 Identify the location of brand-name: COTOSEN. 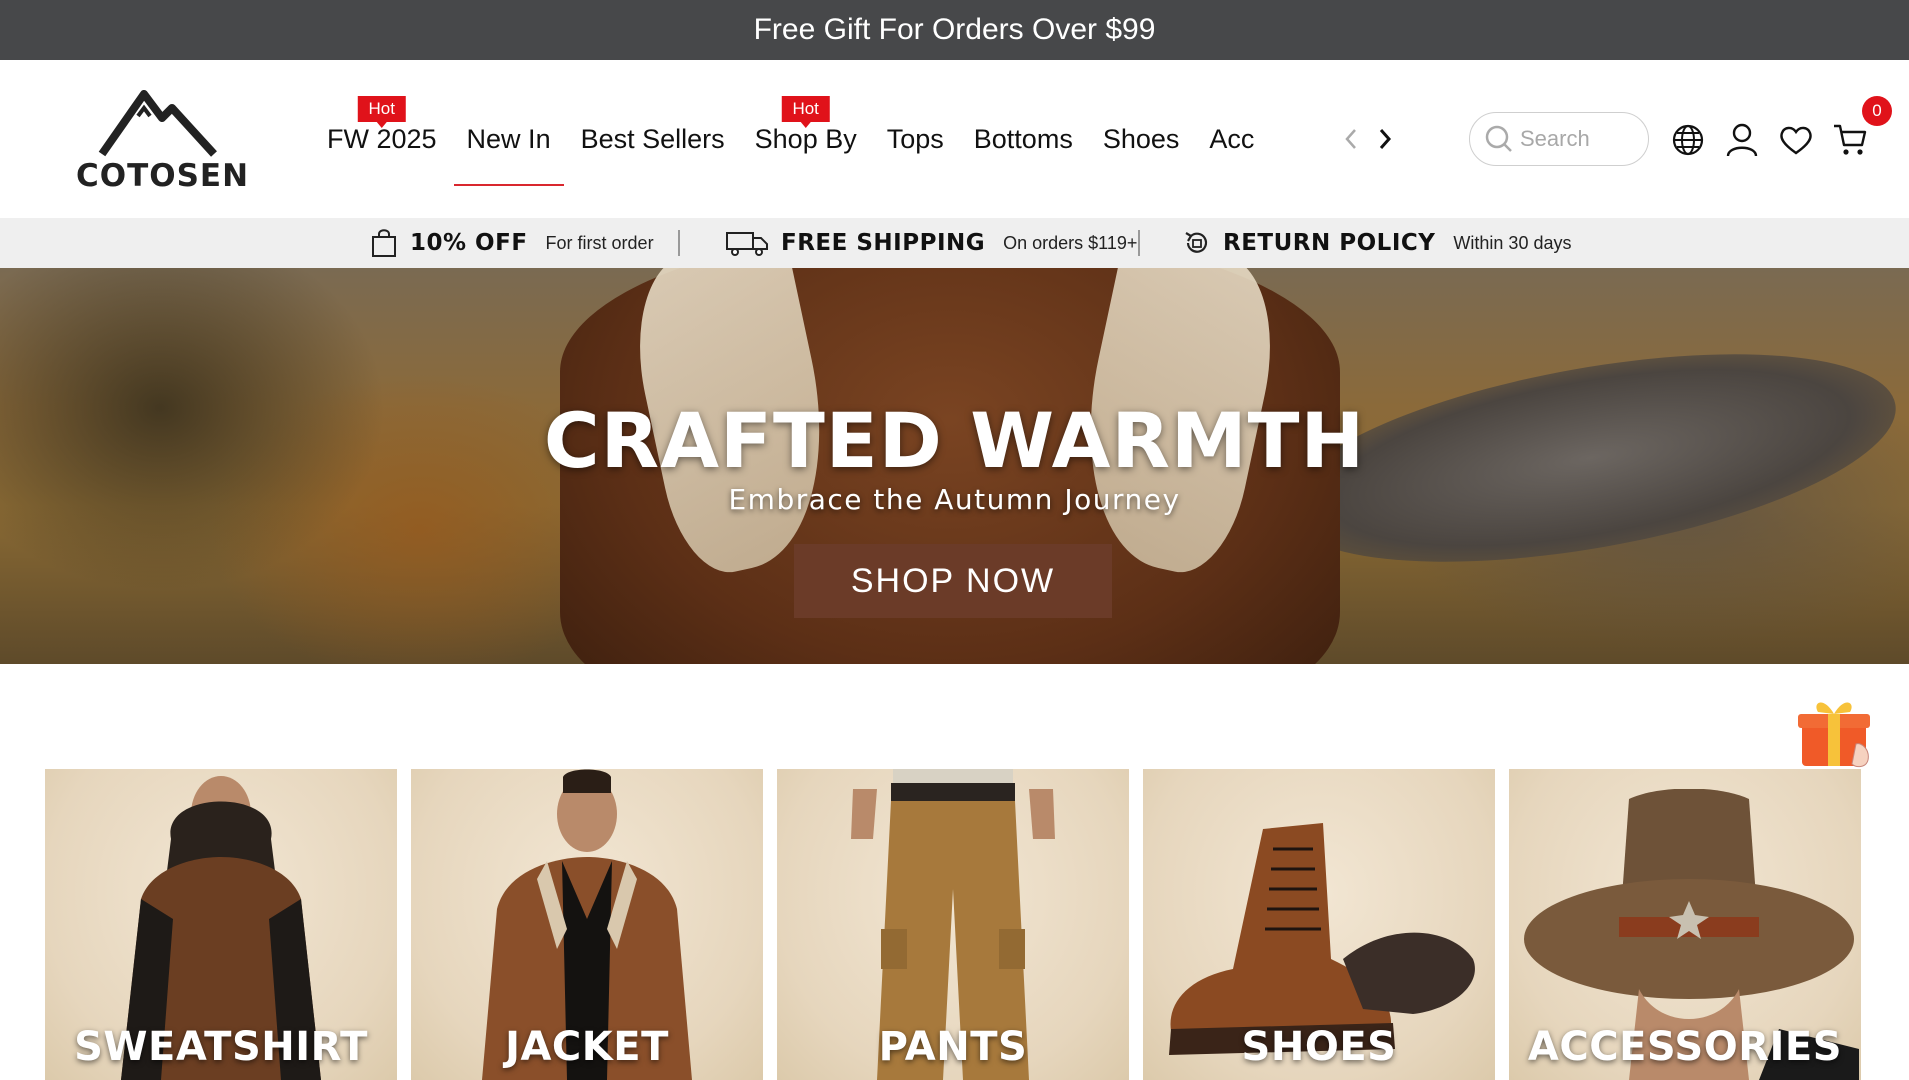
(163, 176).